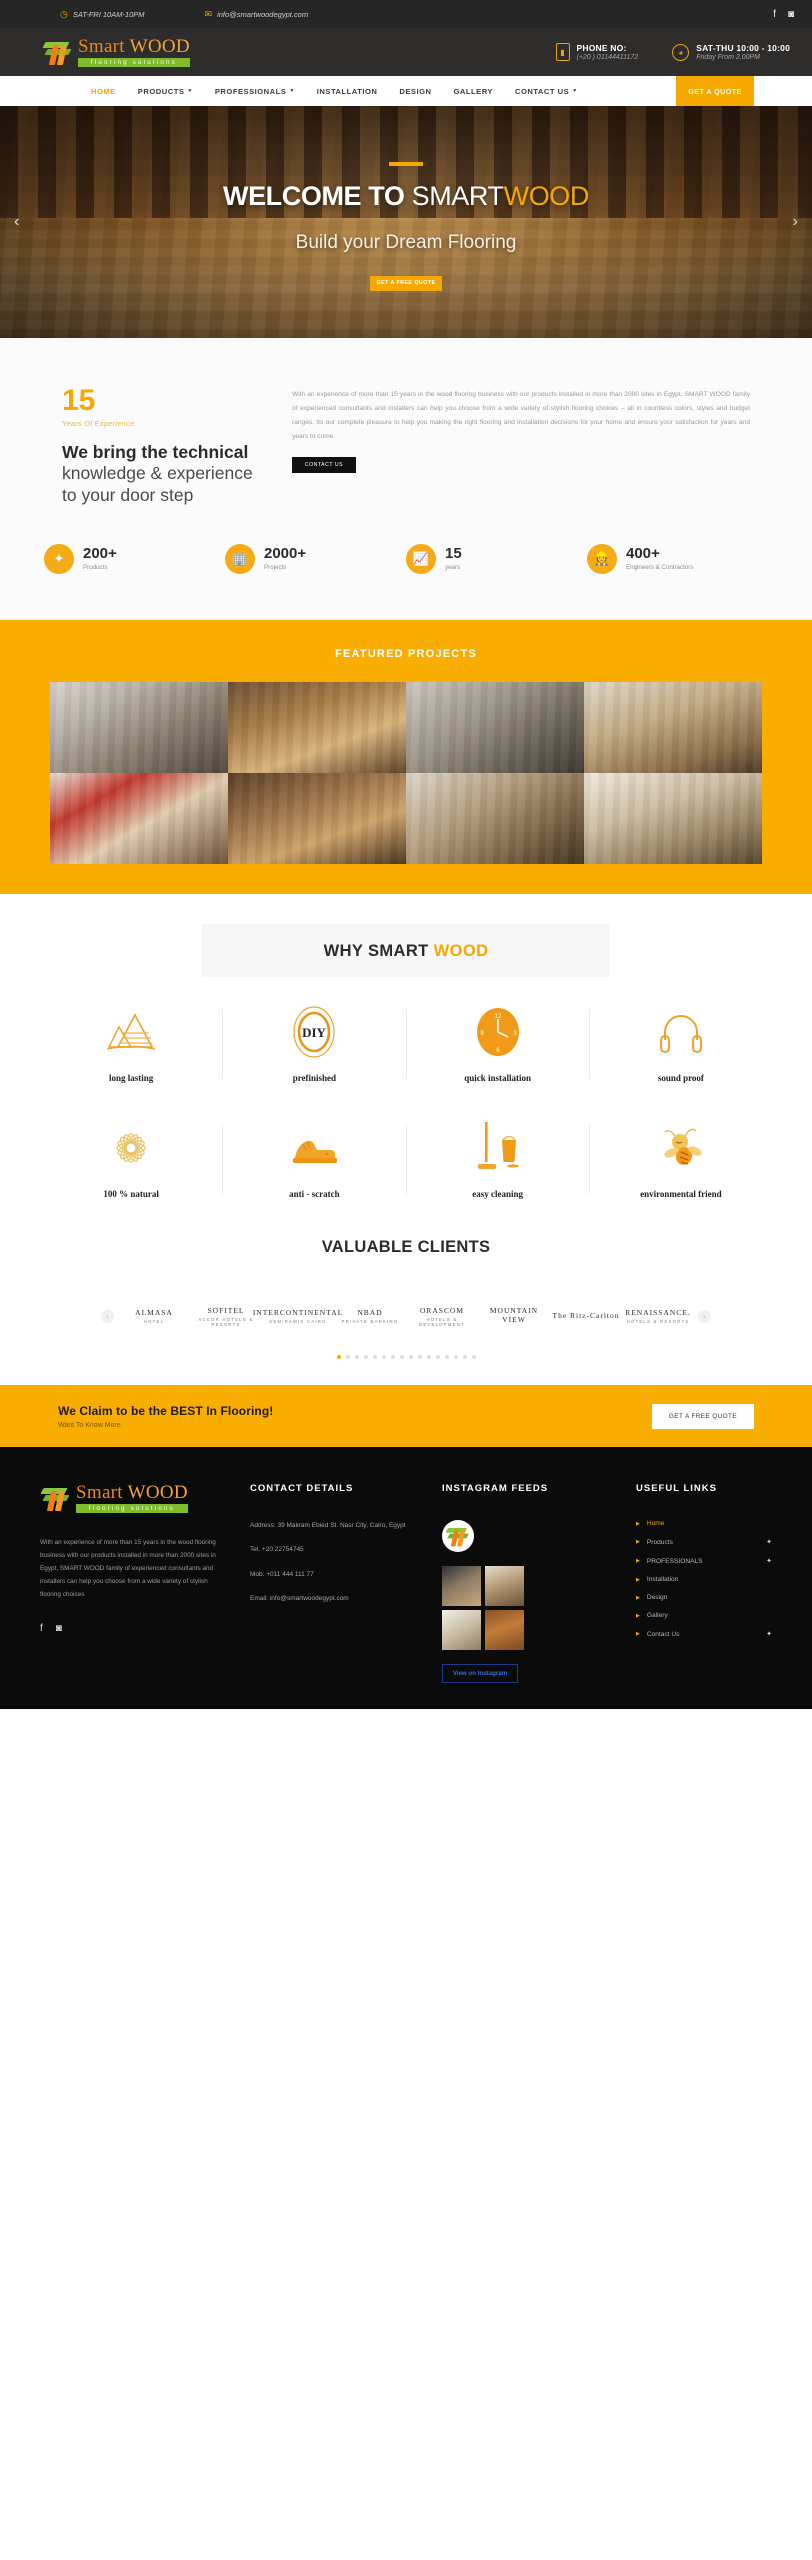 This screenshot has width=812, height=2560. What do you see at coordinates (442, 1316) in the screenshot?
I see `client-logo: ORASCOM HOTELS & DEVELOPMENT` at bounding box center [442, 1316].